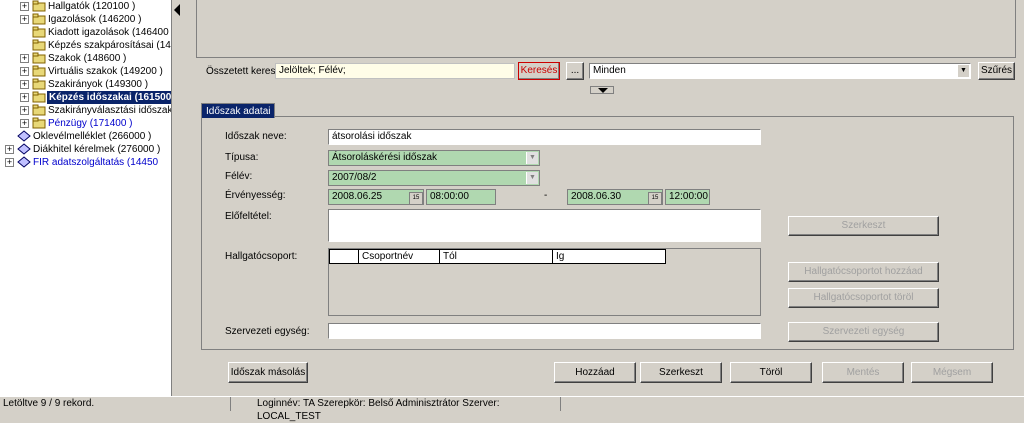 The width and height of the screenshot is (1024, 423). Describe the element at coordinates (595, 372) in the screenshot. I see `add-button: Hozzáad` at that location.